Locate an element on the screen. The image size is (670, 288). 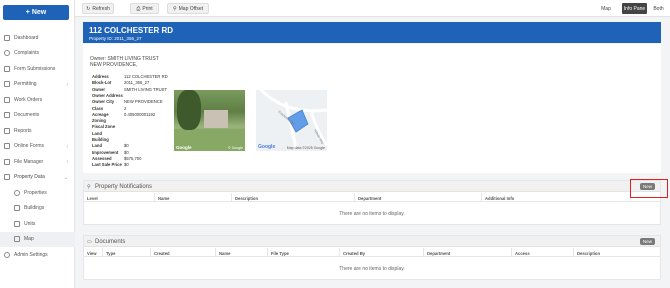
permit-icon is located at coordinates (7, 84).